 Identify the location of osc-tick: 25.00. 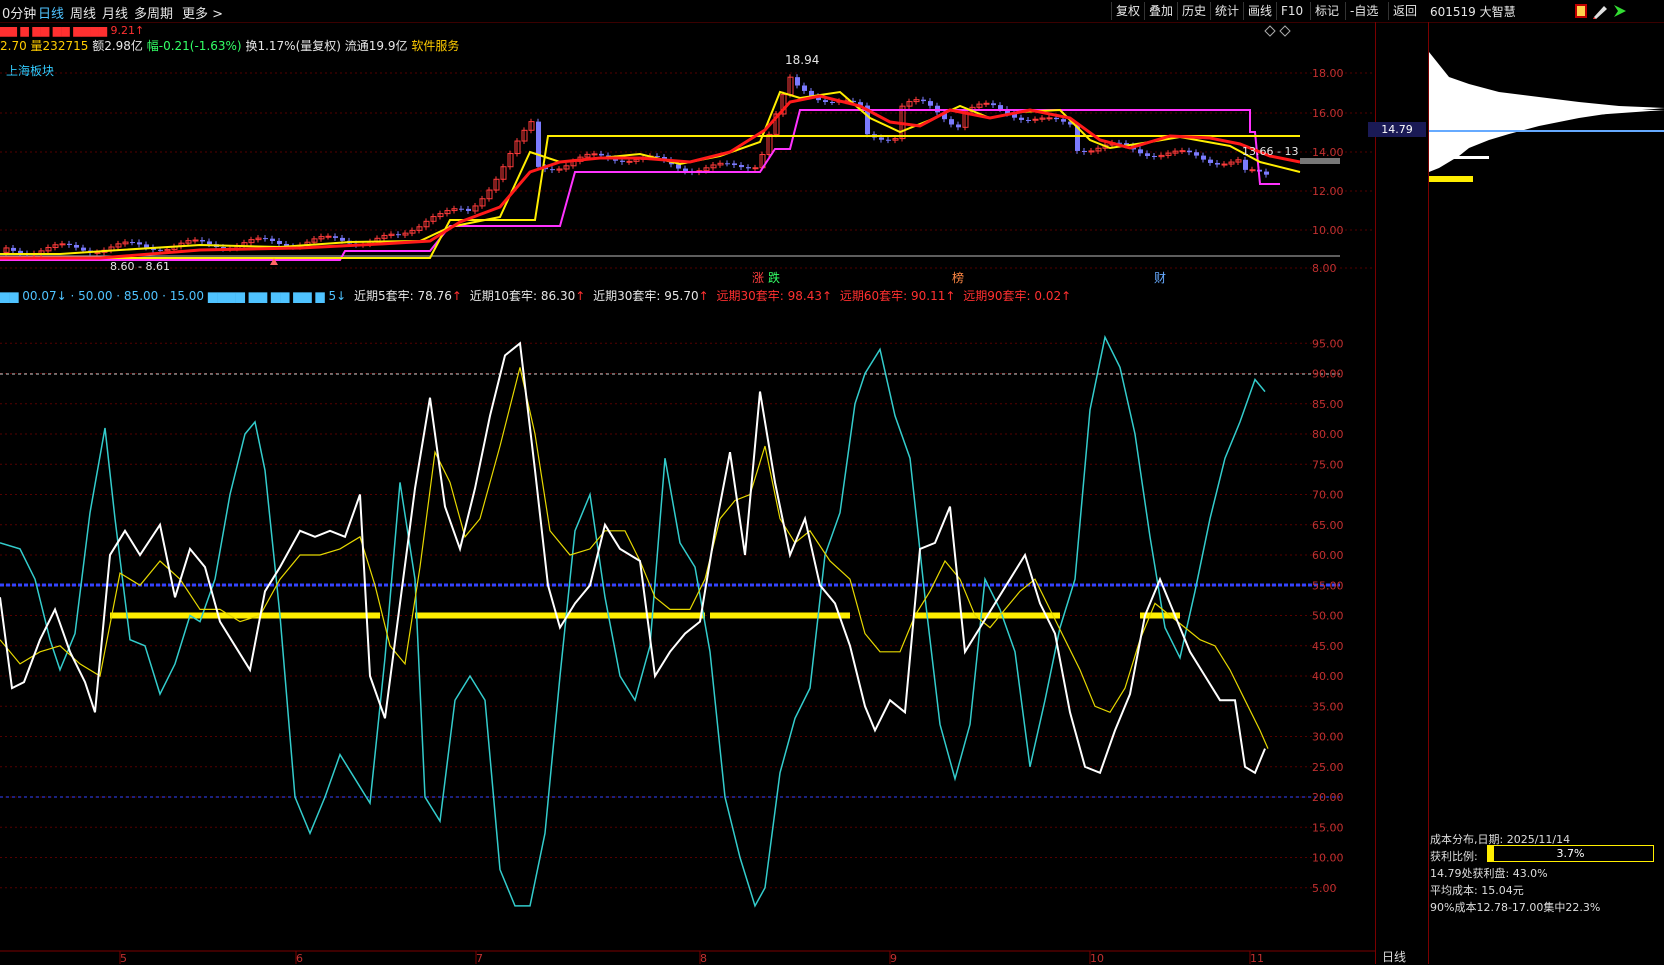
(1328, 767).